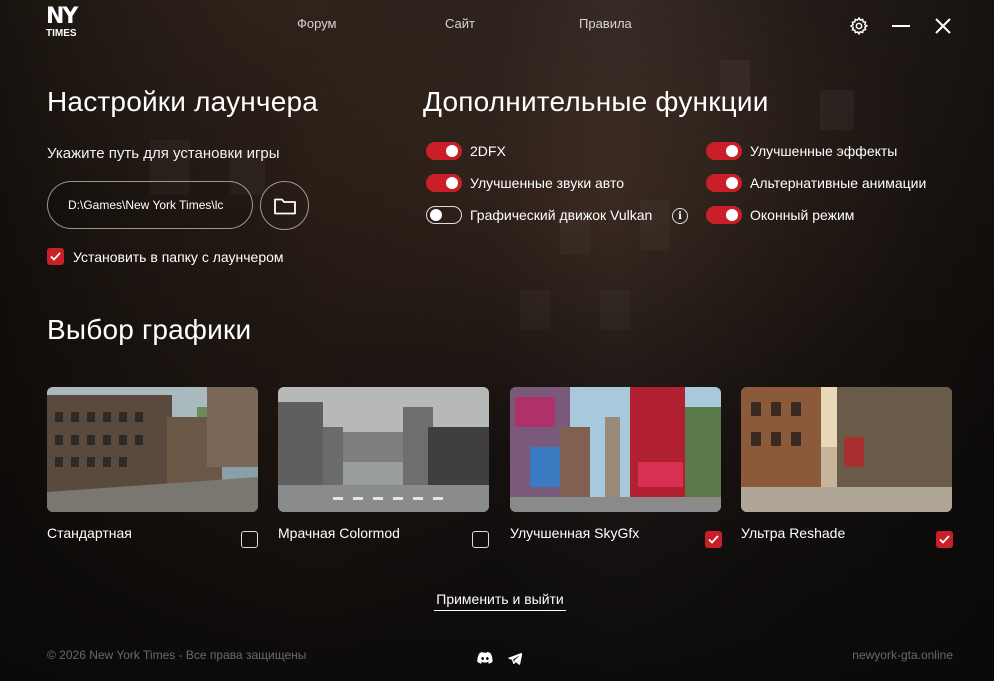  Describe the element at coordinates (605, 23) in the screenshot. I see `nav-rules-link: Правила` at that location.